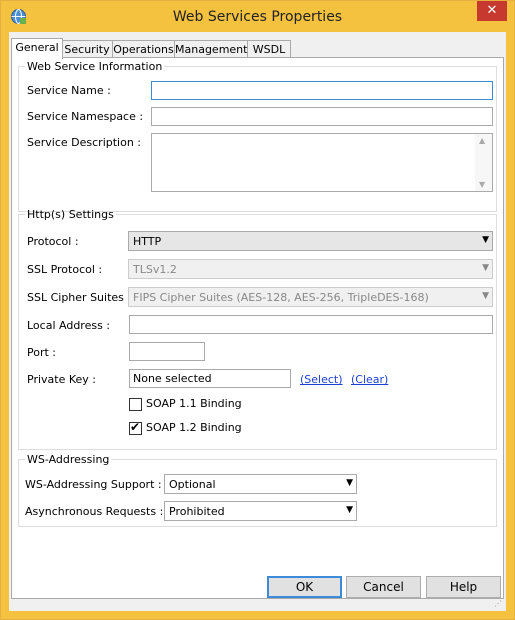  Describe the element at coordinates (53, 241) in the screenshot. I see `protocol-label: Protocol :` at that location.